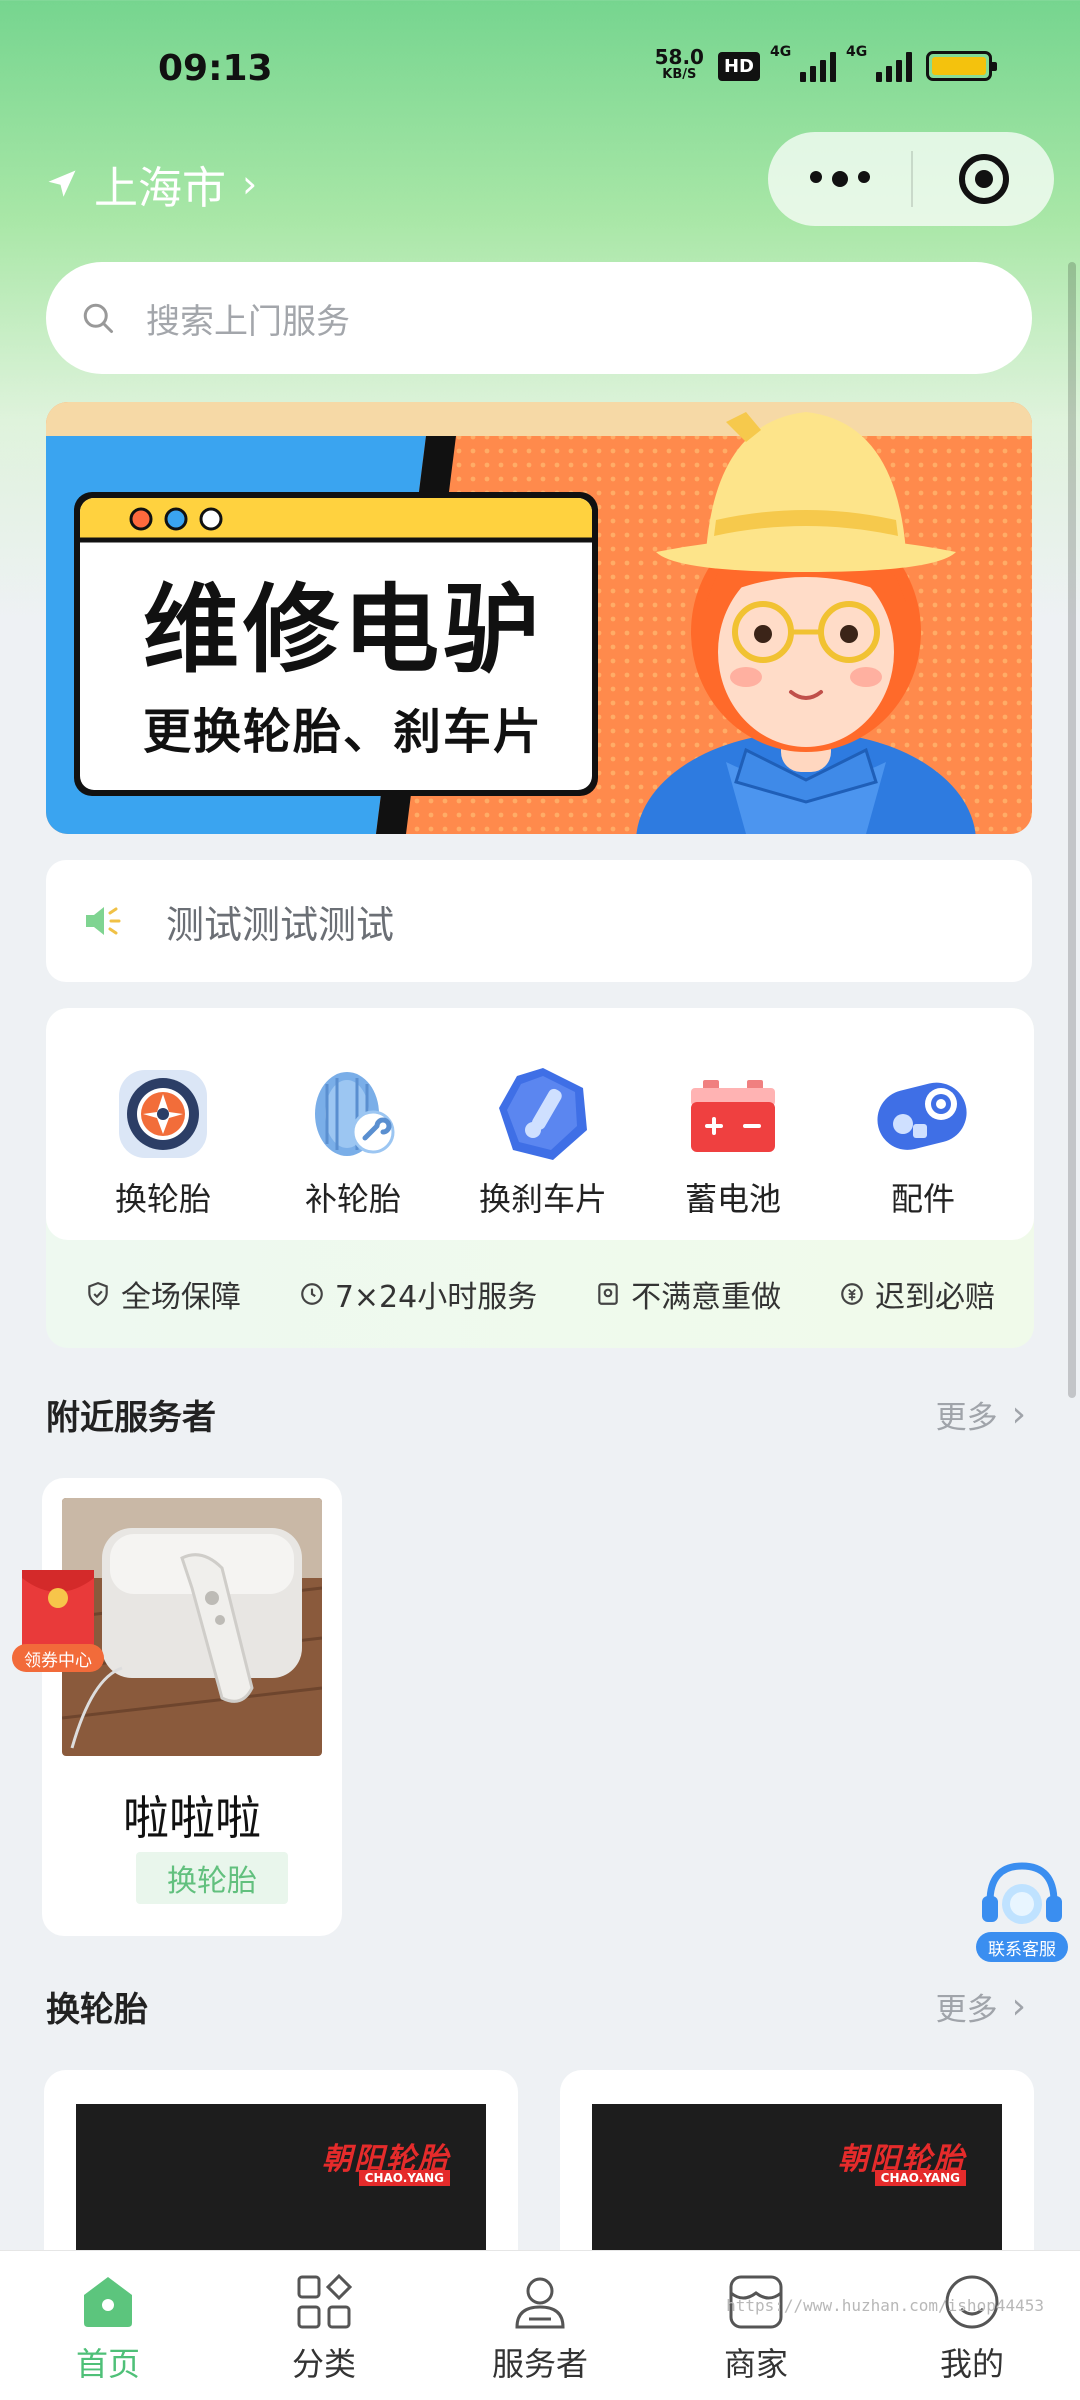 Image resolution: width=1080 pixels, height=2400 pixels. I want to click on target-icon, so click(983, 179).